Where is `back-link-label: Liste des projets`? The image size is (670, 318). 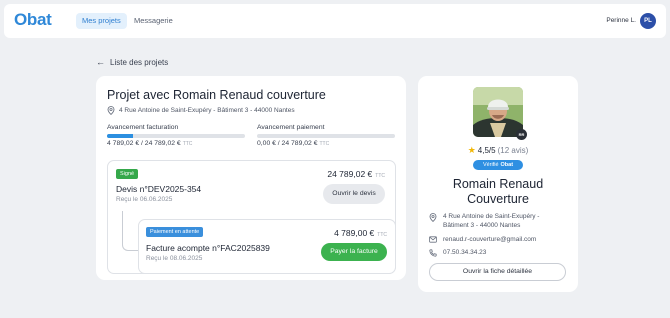 back-link-label: Liste des projets is located at coordinates (139, 62).